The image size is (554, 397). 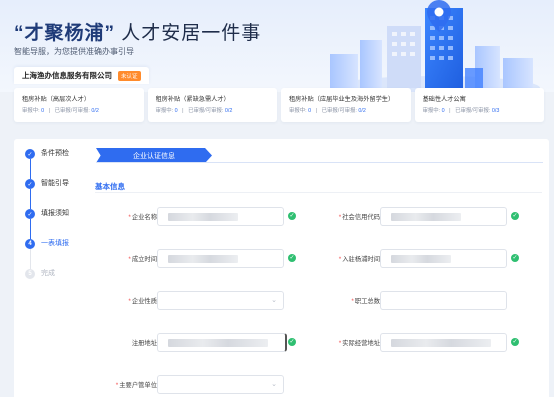 What do you see at coordinates (347, 300) in the screenshot?
I see `employee-count-row: *职工总数` at bounding box center [347, 300].